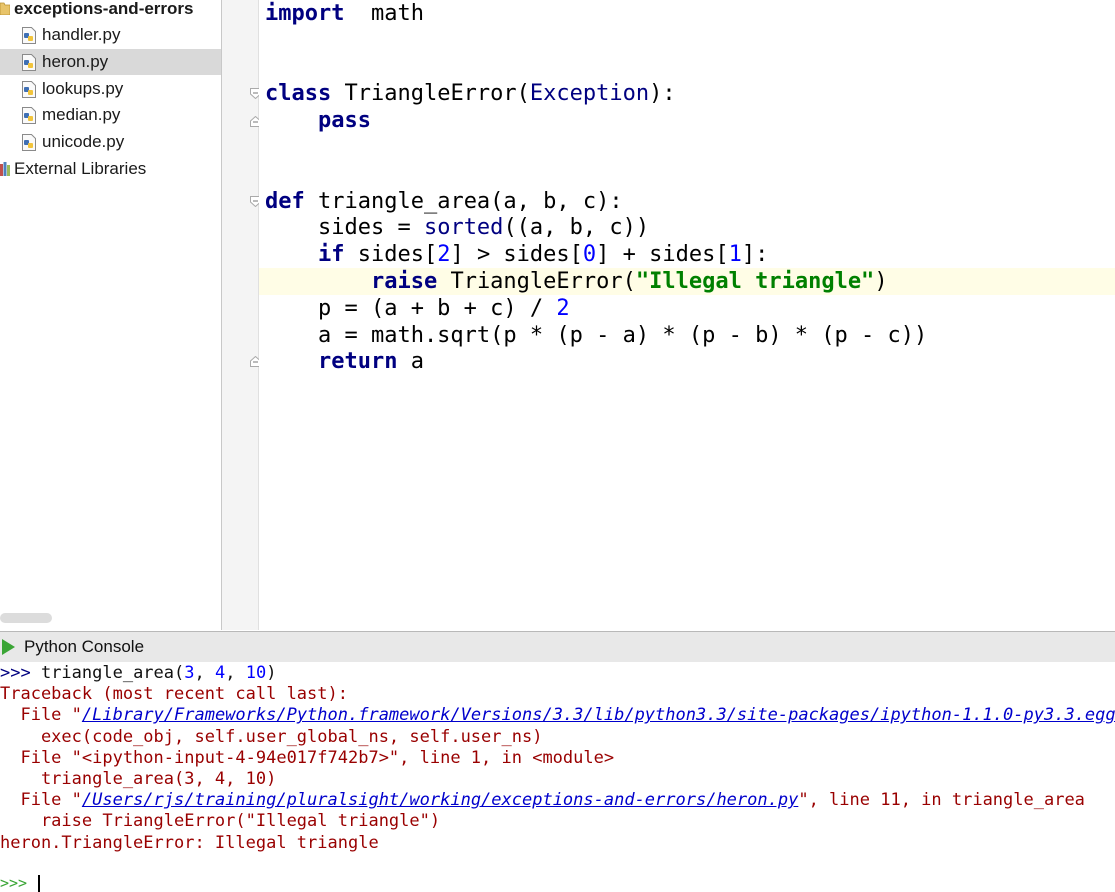 The width and height of the screenshot is (1115, 892). I want to click on tree-item-handler-py: handler.py, so click(110, 35).